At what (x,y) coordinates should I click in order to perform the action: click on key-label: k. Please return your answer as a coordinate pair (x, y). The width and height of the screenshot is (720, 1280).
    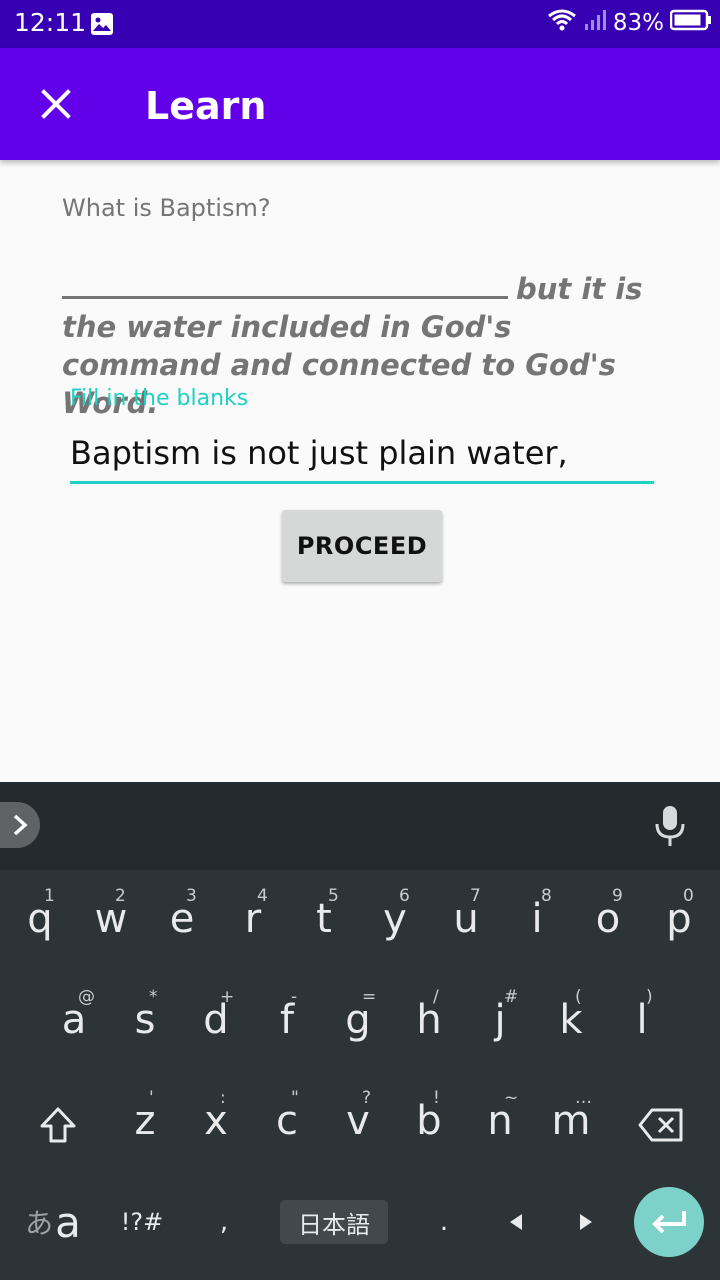
    Looking at the image, I should click on (571, 1020).